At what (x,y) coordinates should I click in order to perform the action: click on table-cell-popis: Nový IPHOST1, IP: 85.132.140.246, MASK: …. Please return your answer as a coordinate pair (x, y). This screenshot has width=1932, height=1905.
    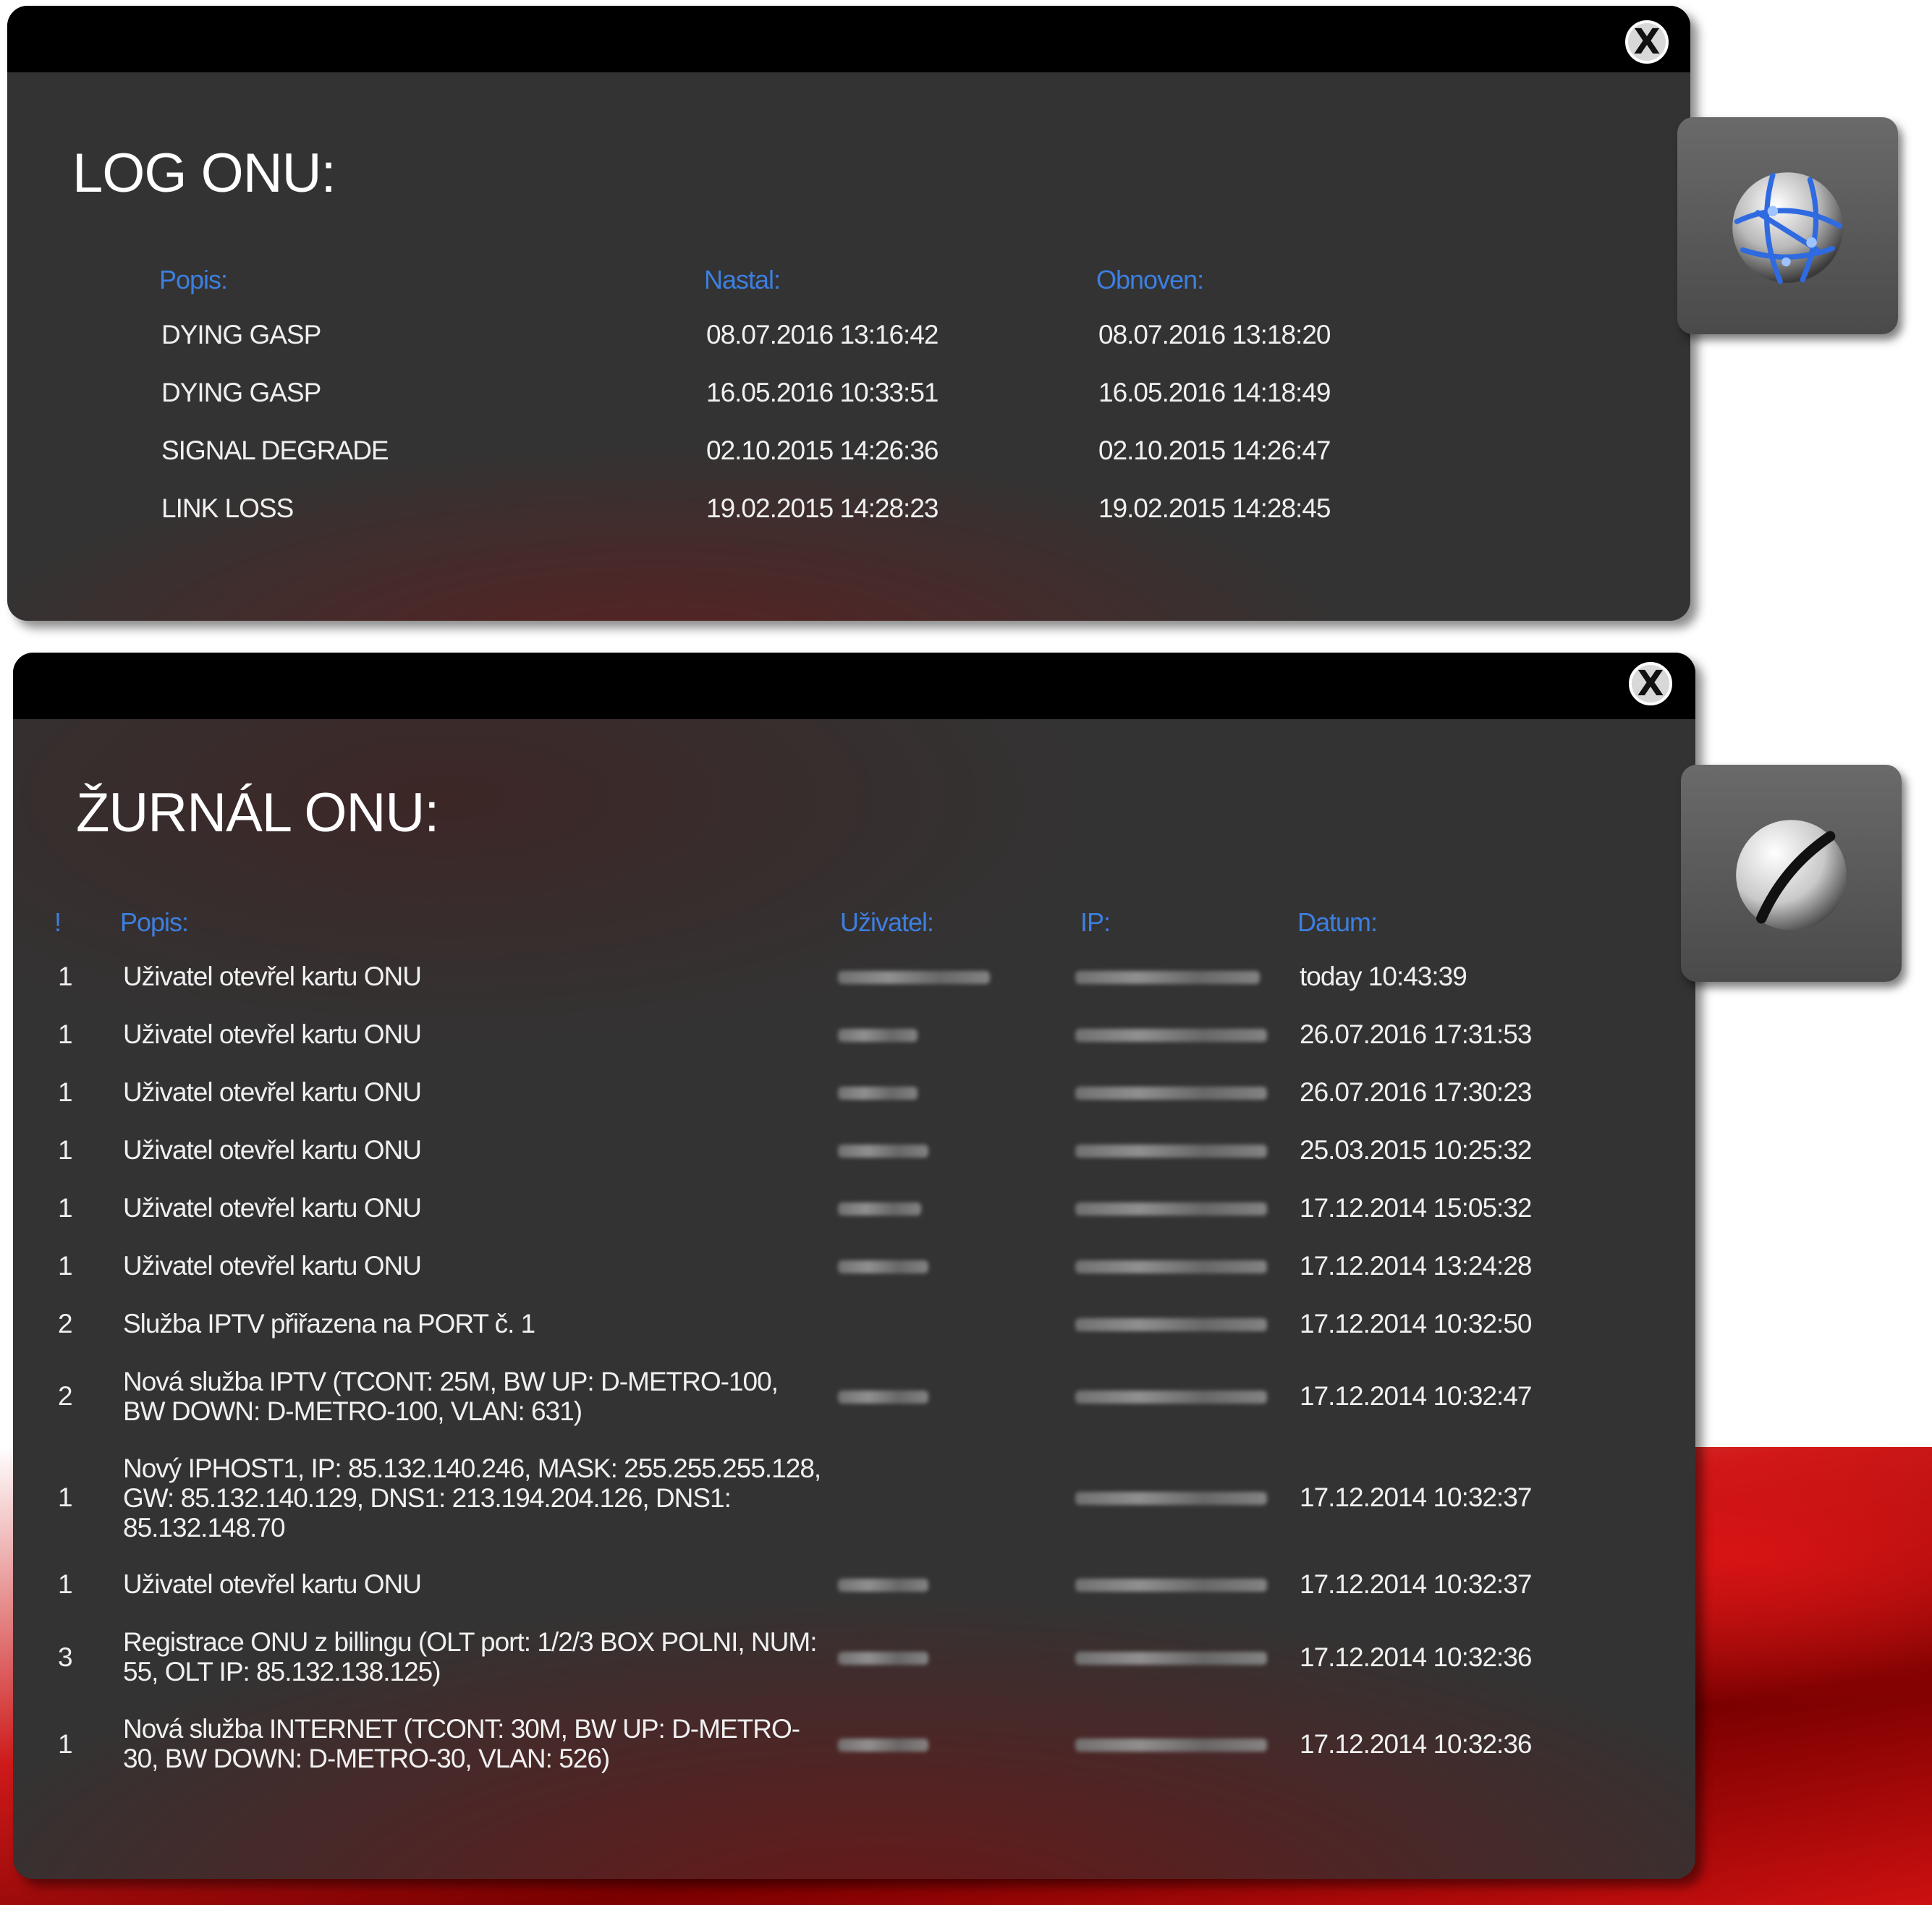
    Looking at the image, I should click on (472, 1498).